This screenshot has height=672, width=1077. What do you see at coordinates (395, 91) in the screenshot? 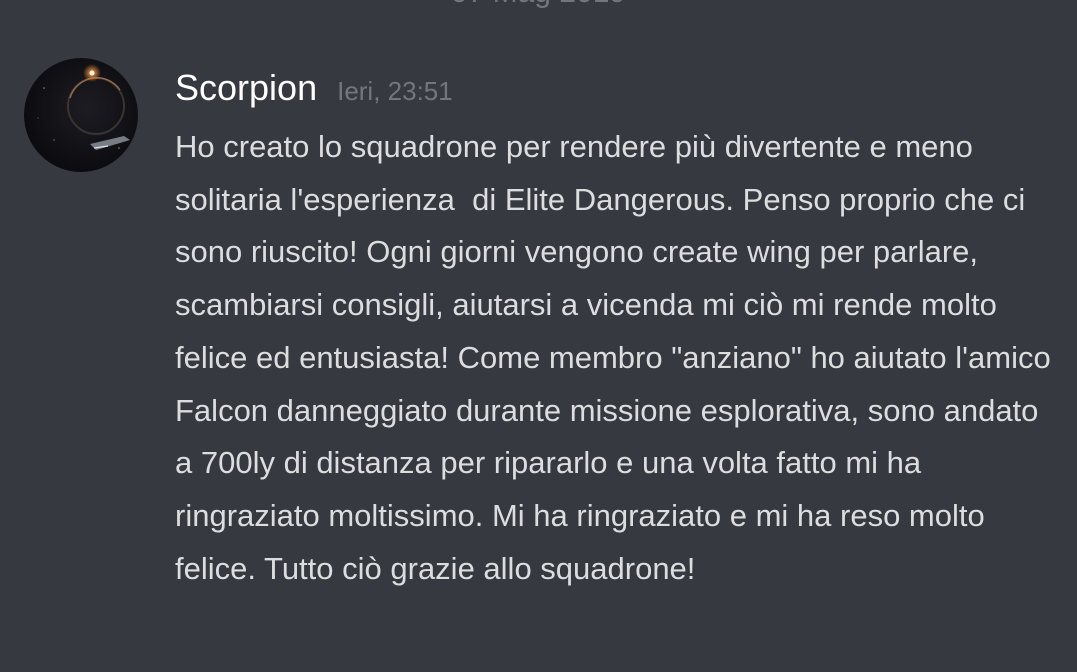
I see `timestamp: Ieri, 23:51` at bounding box center [395, 91].